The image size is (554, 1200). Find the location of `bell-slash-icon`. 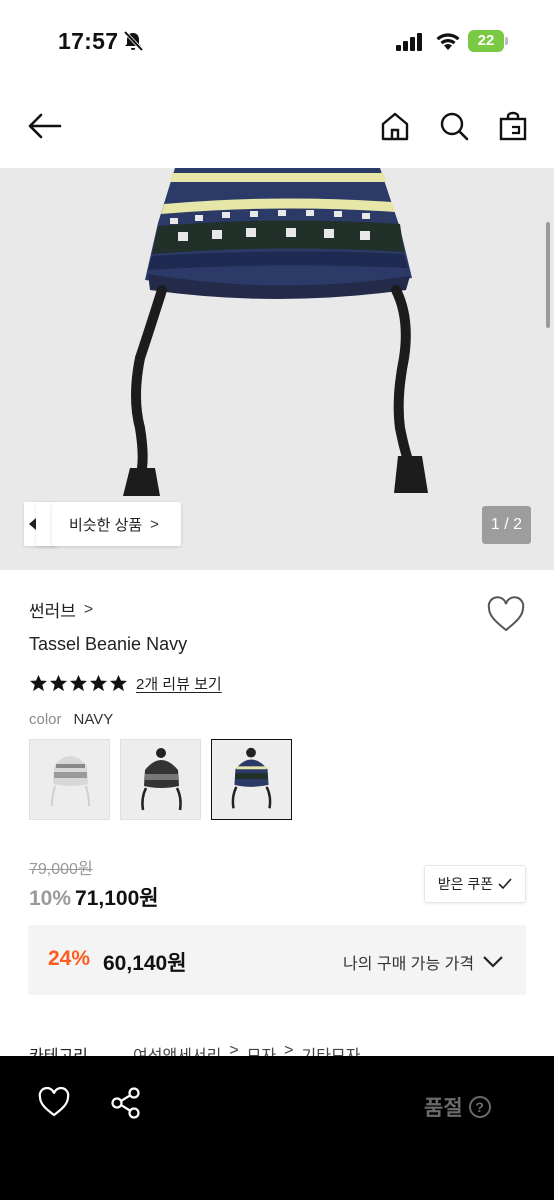

bell-slash-icon is located at coordinates (133, 41).